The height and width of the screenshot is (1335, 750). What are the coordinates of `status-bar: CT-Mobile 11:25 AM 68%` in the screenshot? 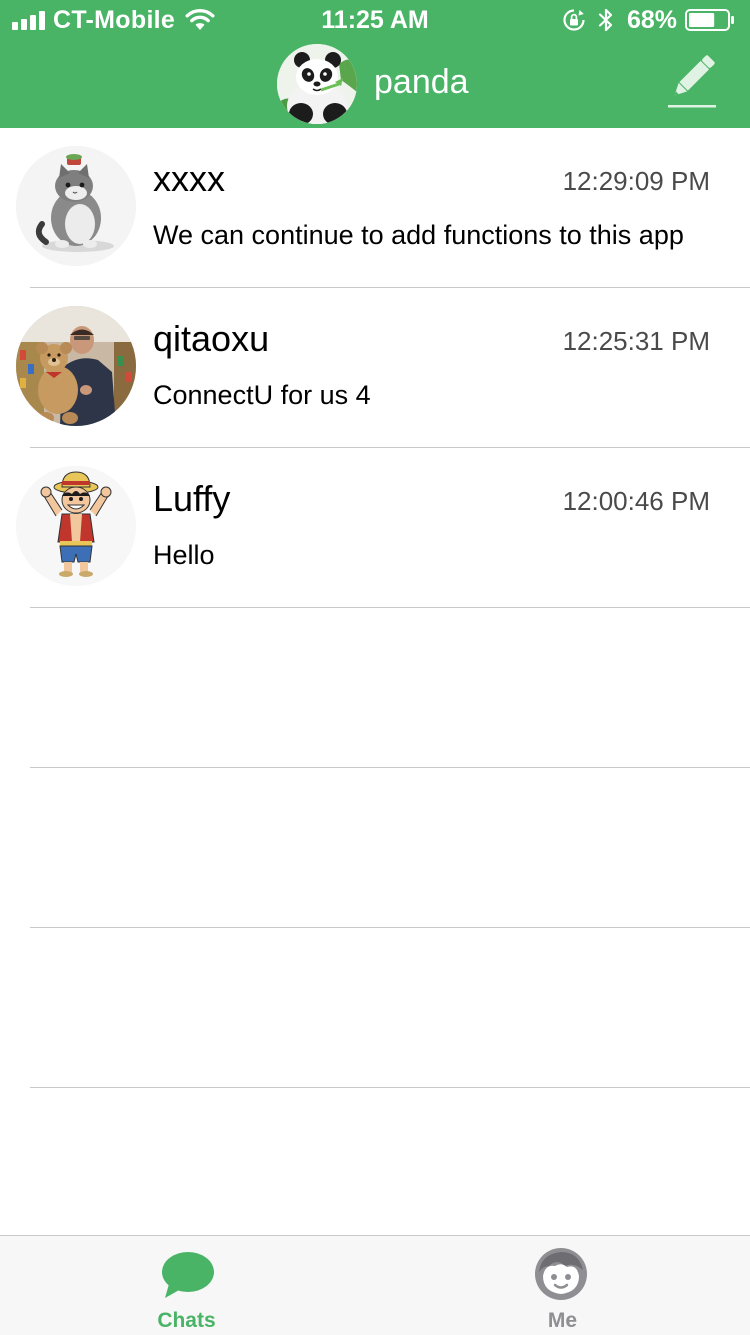 It's located at (375, 20).